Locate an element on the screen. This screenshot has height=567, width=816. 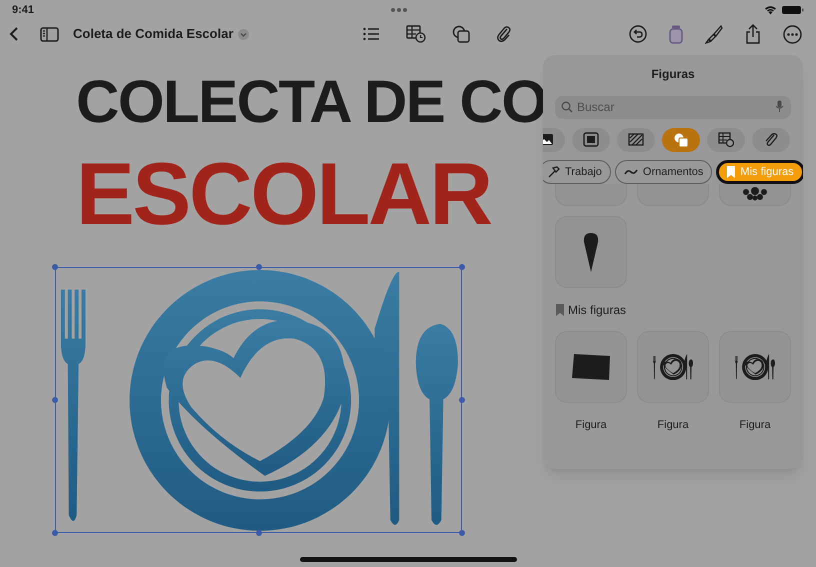
hammer-icon is located at coordinates (554, 172).